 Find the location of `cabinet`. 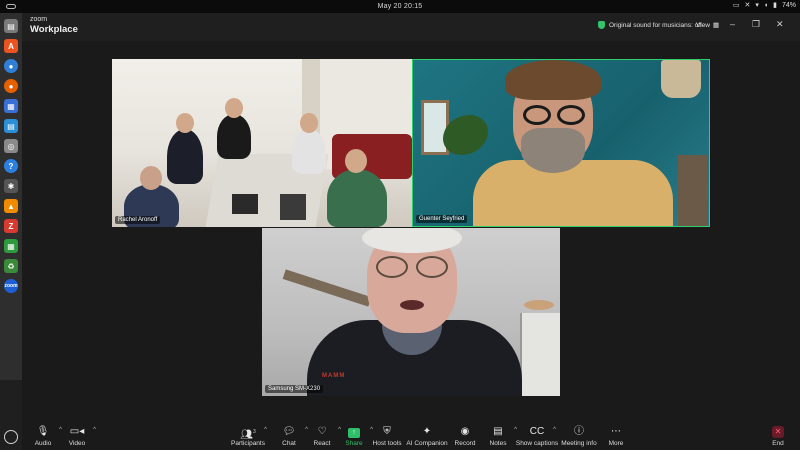

cabinet is located at coordinates (693, 190).